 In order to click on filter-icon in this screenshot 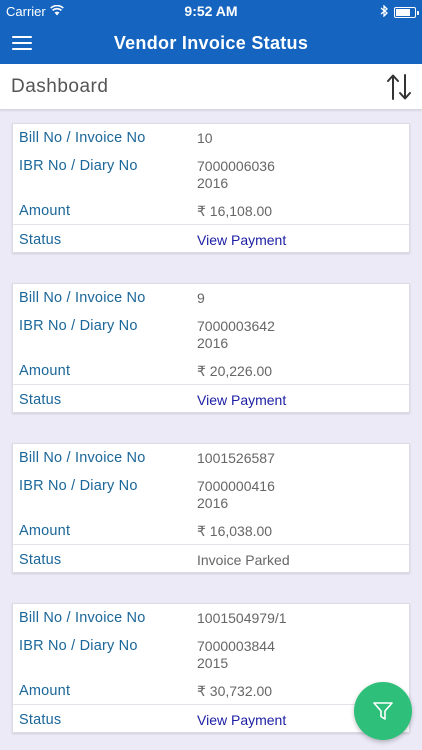, I will do `click(383, 711)`.